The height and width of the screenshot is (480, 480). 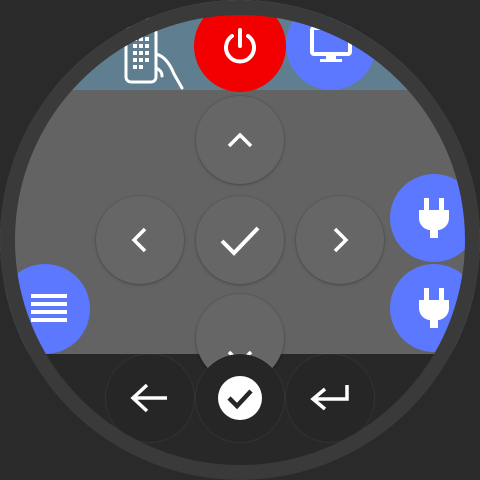 I want to click on dpad-left-button, so click(x=140, y=240).